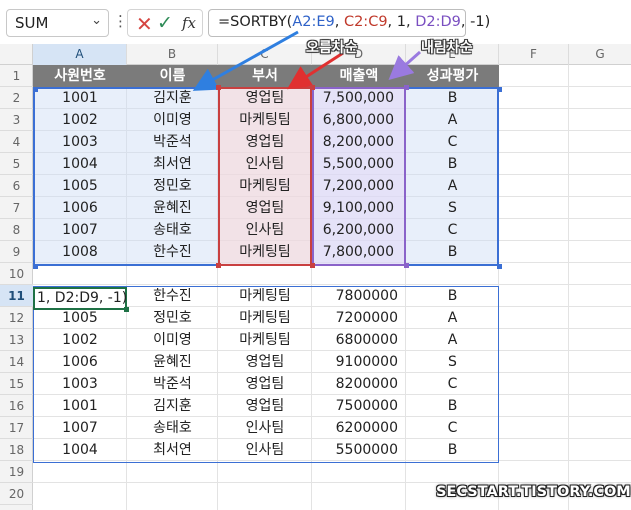  Describe the element at coordinates (57, 23) in the screenshot. I see `name-box: SUM ⌄` at that location.